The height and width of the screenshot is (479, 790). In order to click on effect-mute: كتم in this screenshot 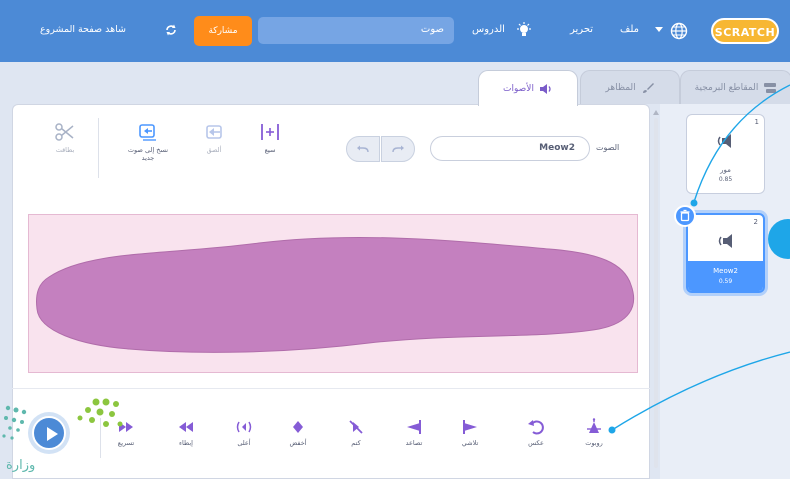, I will do `click(356, 432)`.